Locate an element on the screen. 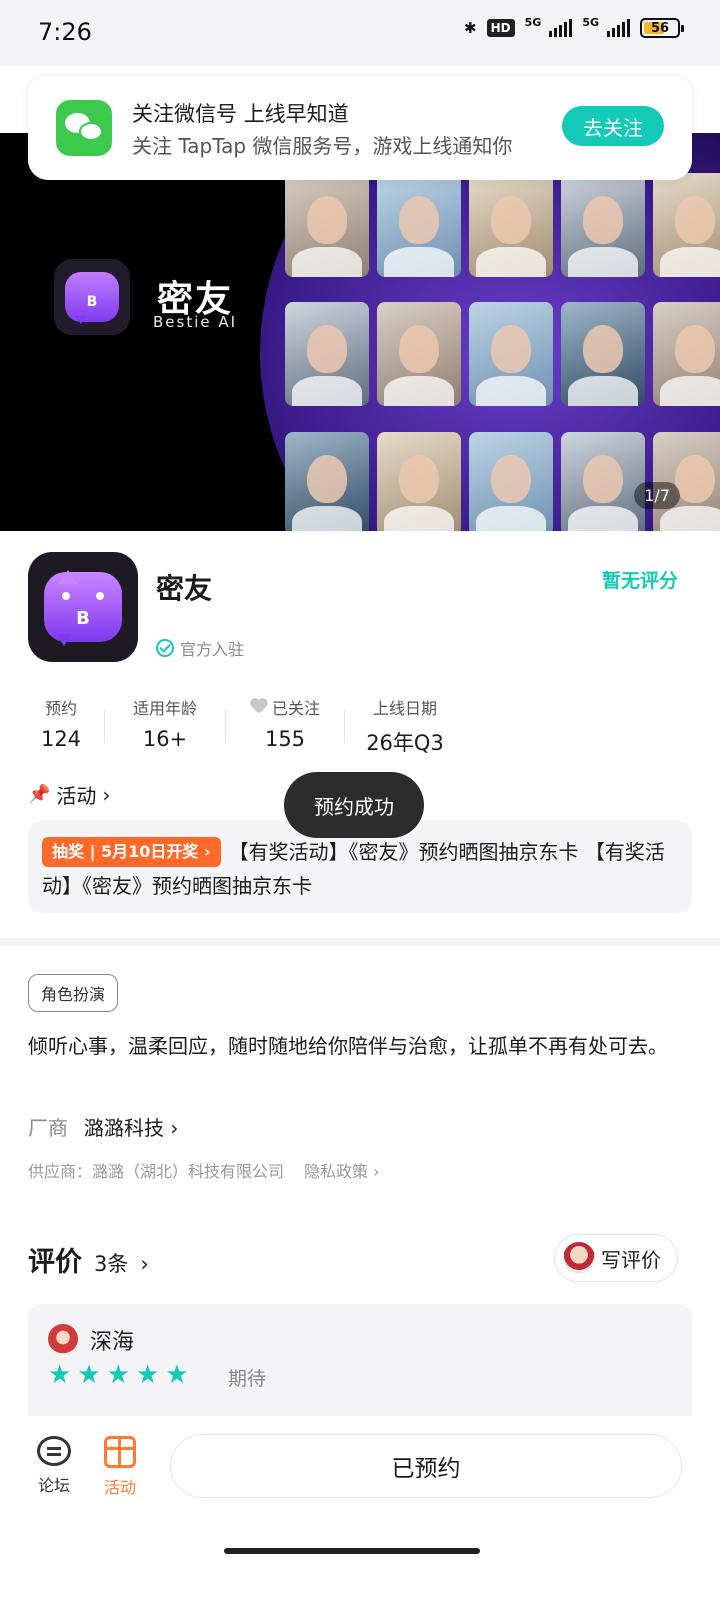 The height and width of the screenshot is (1600, 720). status-time: 7:26 is located at coordinates (65, 32).